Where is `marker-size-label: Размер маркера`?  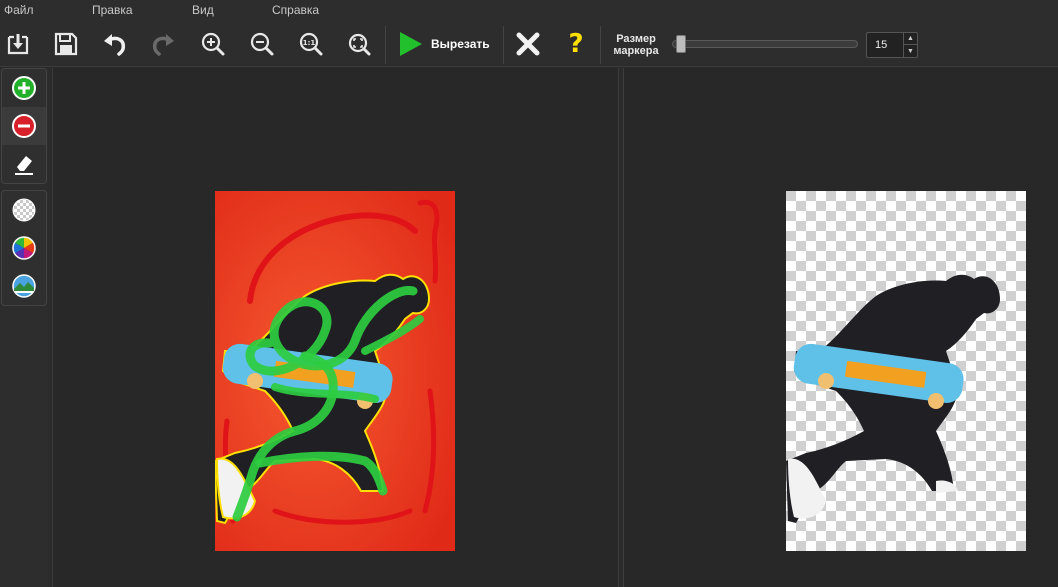
marker-size-label: Размер маркера is located at coordinates (636, 45).